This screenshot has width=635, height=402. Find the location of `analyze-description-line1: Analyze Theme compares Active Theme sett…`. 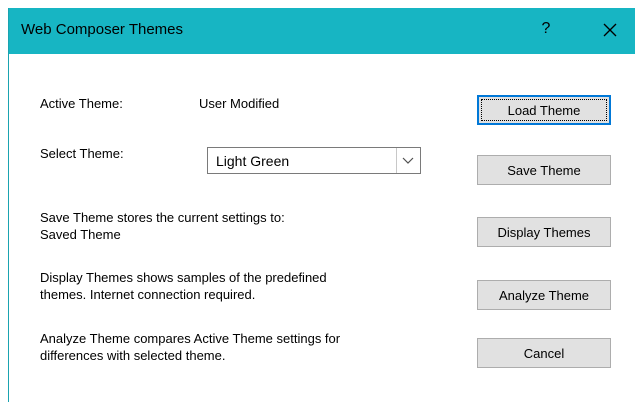

analyze-description-line1: Analyze Theme compares Active Theme sett… is located at coordinates (190, 338).